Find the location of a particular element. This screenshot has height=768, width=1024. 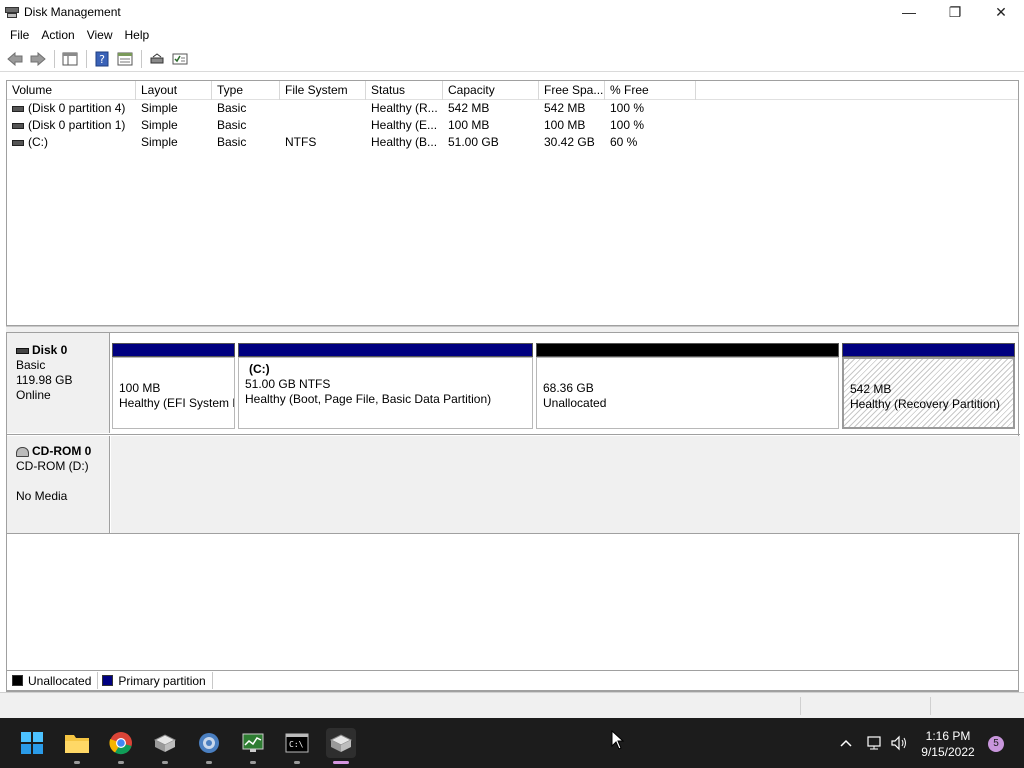

taskbar-computer-management is located at coordinates (165, 746).